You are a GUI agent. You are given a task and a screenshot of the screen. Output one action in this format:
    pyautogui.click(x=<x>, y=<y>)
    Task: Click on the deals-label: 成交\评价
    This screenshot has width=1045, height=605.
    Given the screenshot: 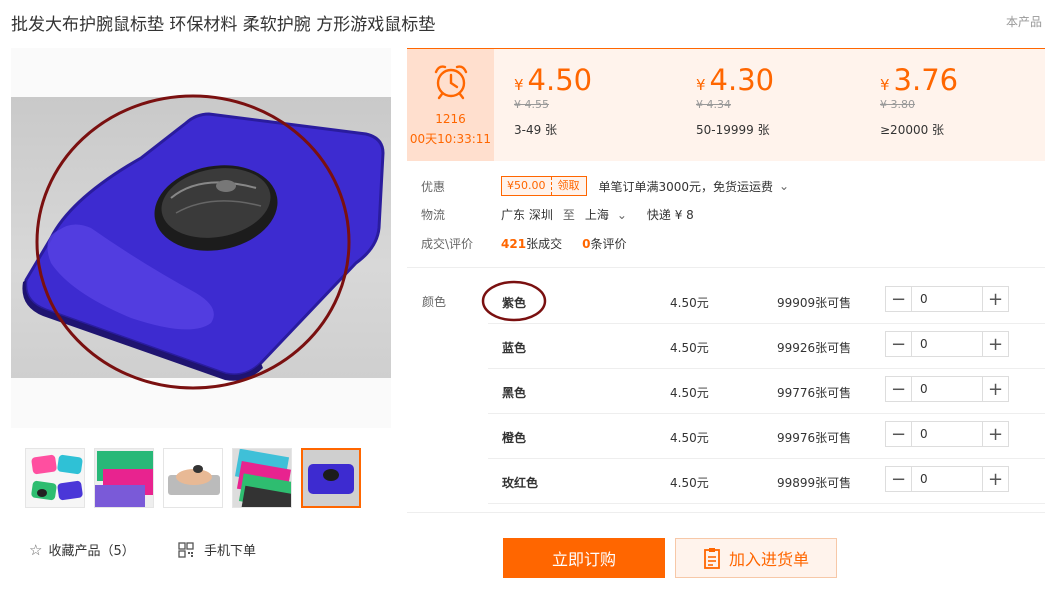 What is the action you would take?
    pyautogui.click(x=447, y=244)
    